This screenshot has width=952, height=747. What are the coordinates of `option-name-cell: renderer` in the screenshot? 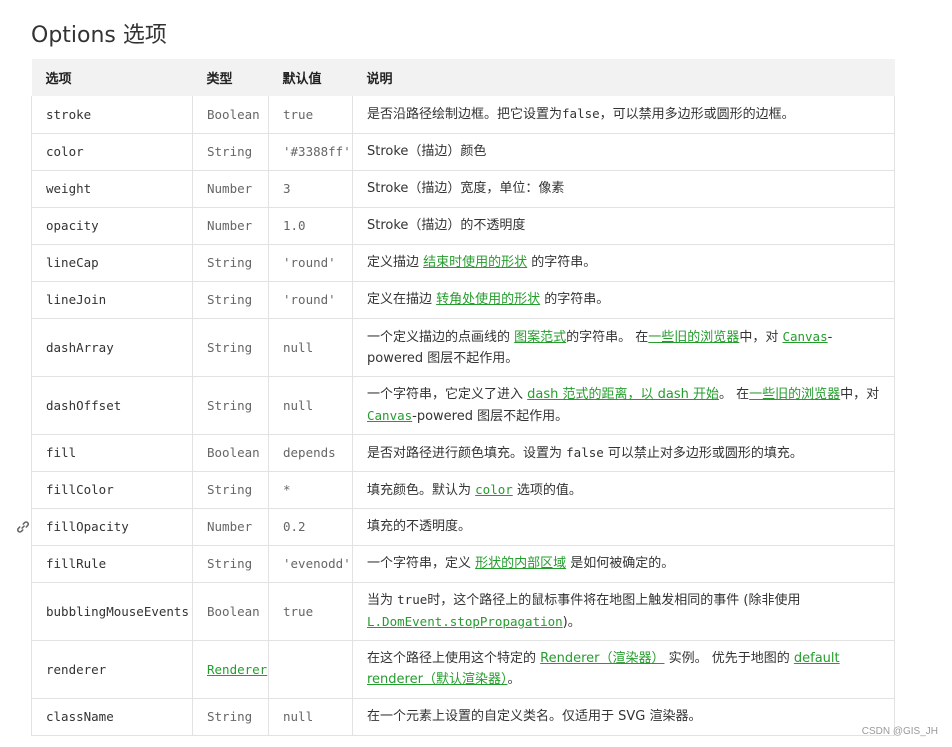 It's located at (112, 669).